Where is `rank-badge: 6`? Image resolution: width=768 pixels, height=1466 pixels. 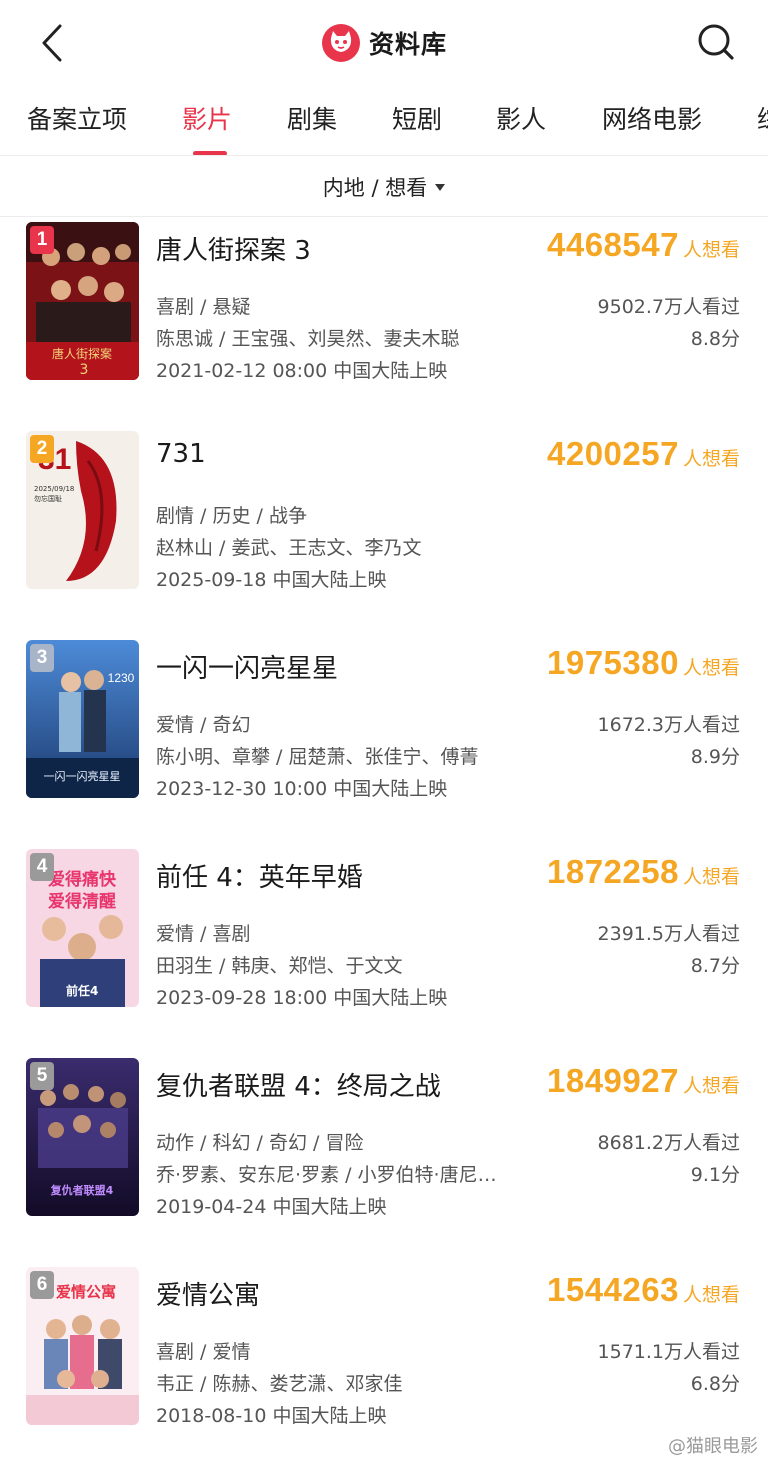 rank-badge: 6 is located at coordinates (42, 1285).